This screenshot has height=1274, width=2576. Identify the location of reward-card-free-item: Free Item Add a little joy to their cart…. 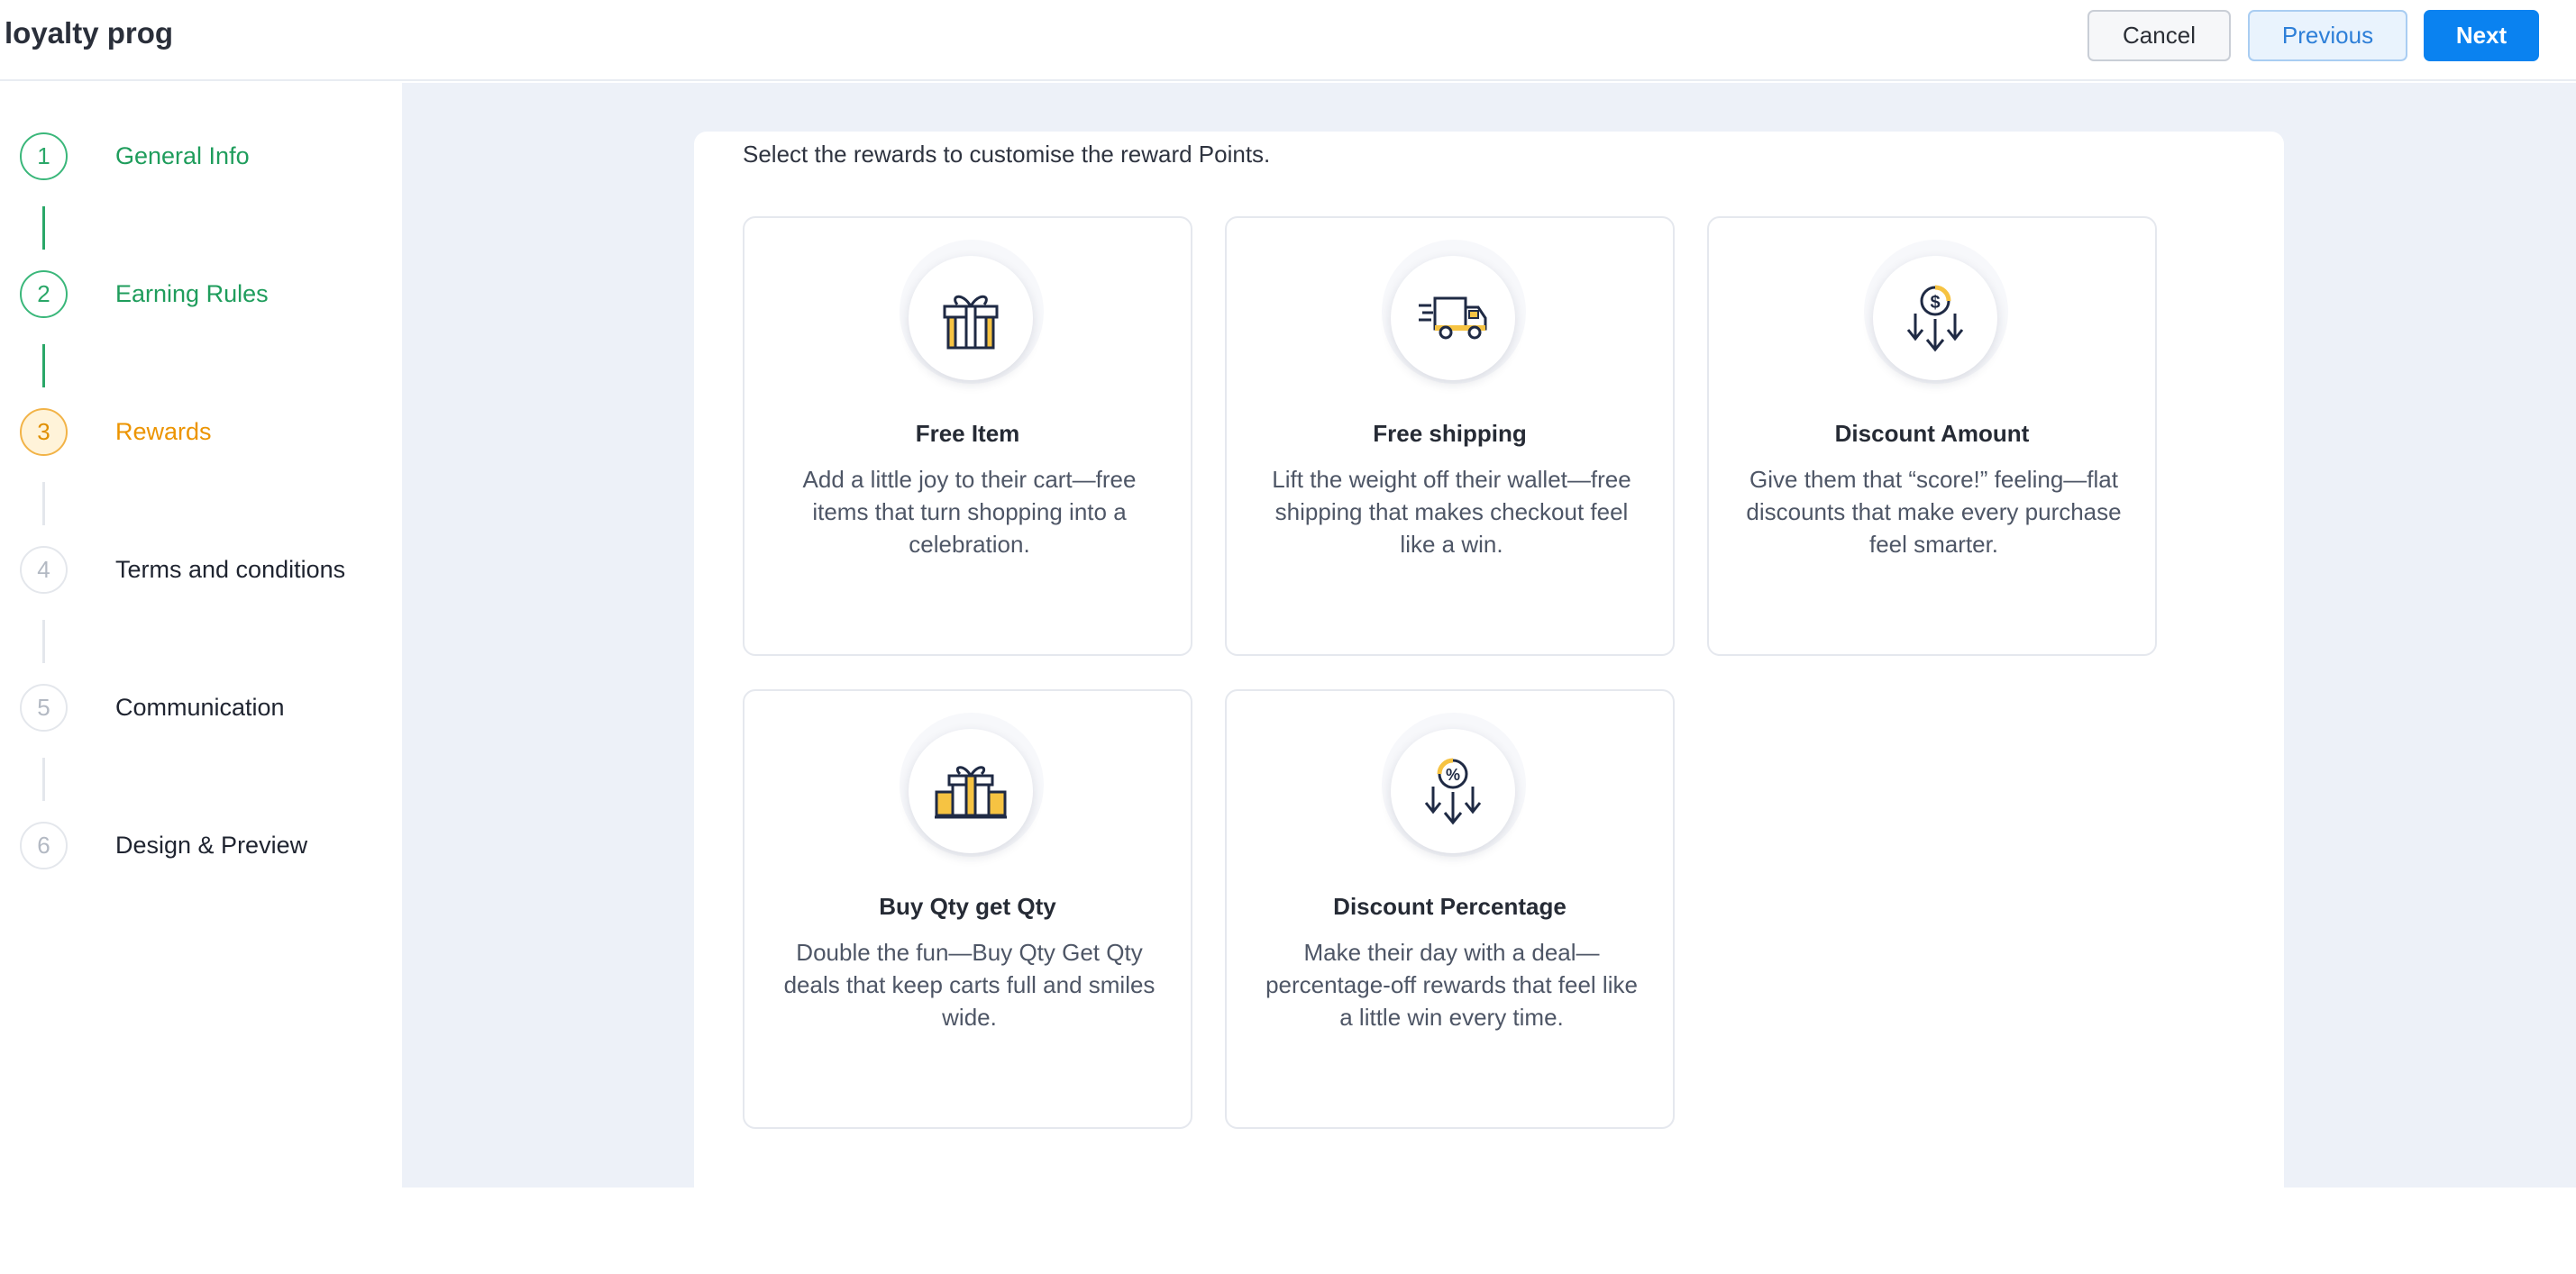
(967, 436).